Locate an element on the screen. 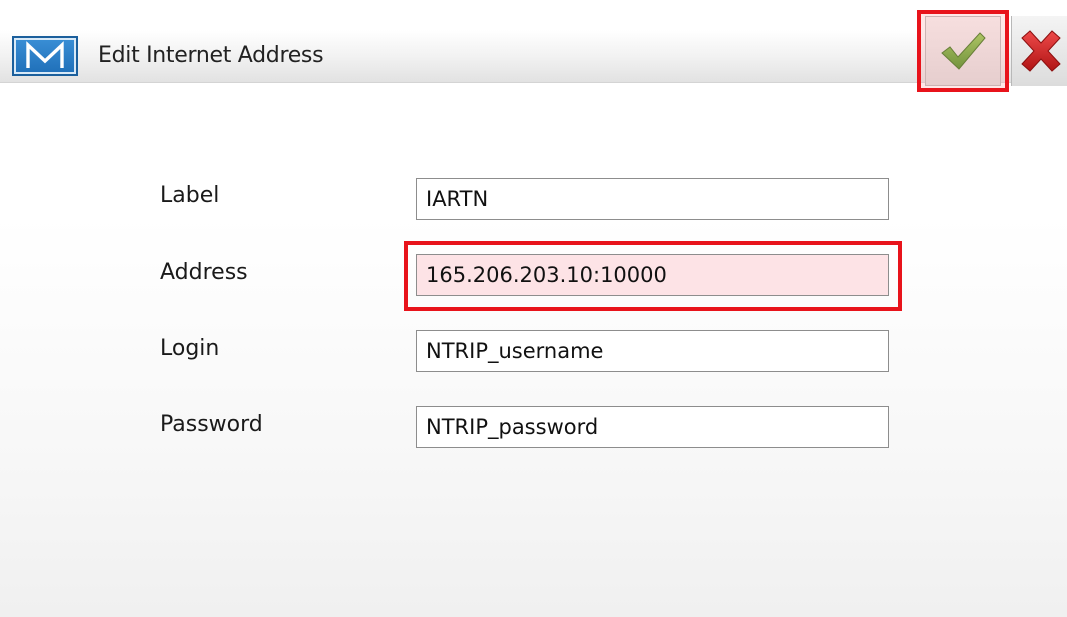 This screenshot has width=1067, height=617. title-bar: Edit Internet Address is located at coordinates (533, 51).